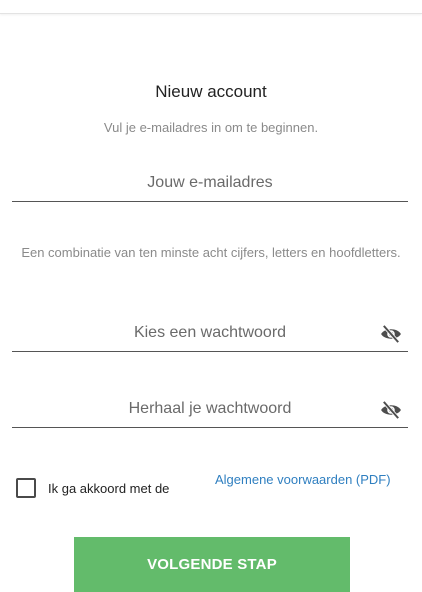 This screenshot has width=422, height=592. I want to click on password-field: Kies een wachtwoord, so click(210, 332).